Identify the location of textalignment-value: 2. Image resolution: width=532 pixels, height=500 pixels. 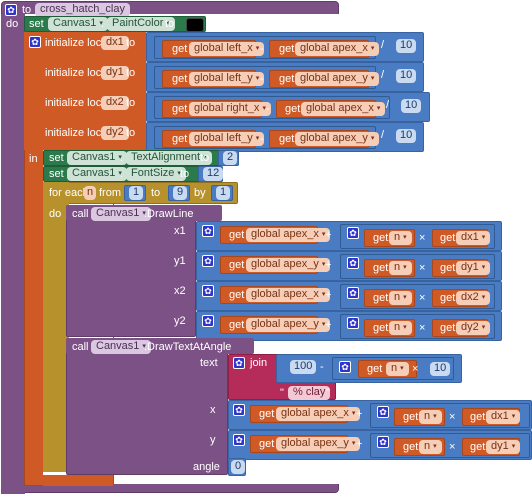
(230, 158).